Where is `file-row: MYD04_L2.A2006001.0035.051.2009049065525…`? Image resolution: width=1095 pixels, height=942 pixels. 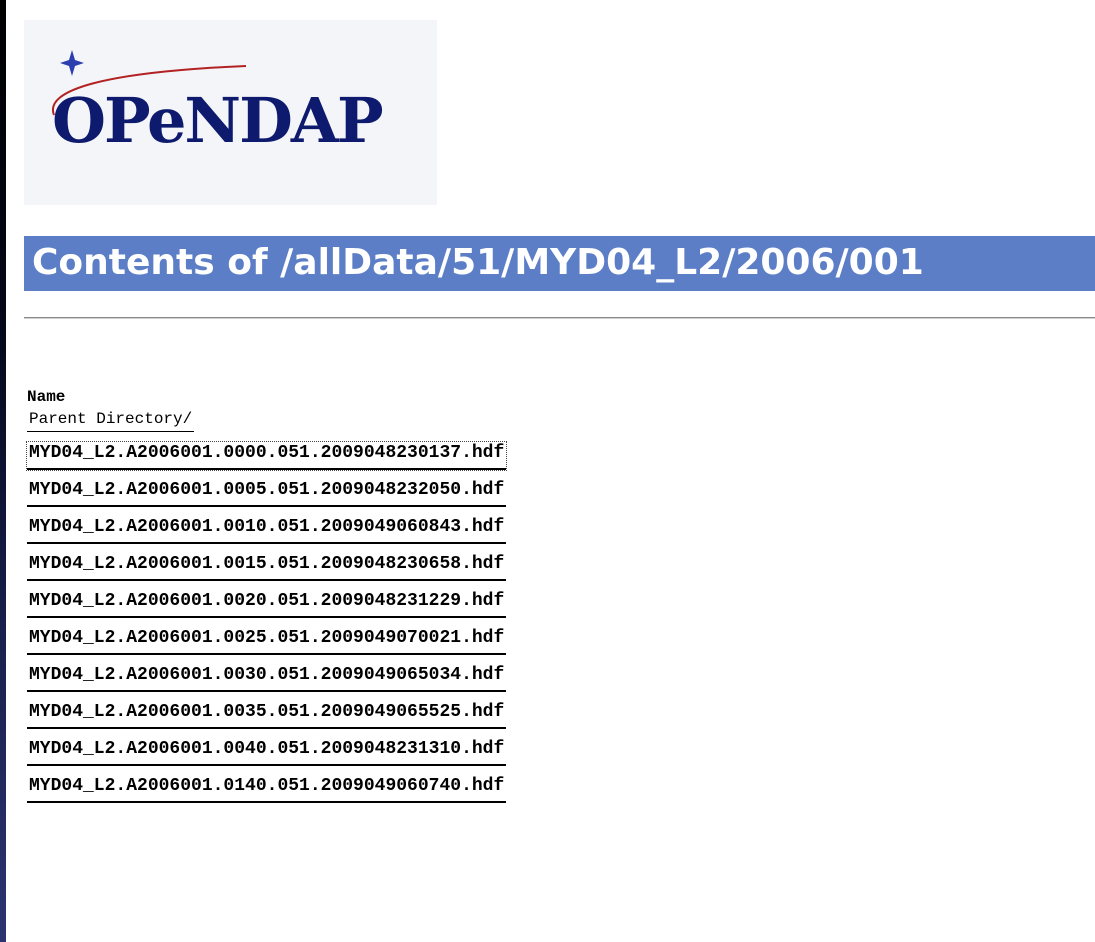
file-row: MYD04_L2.A2006001.0035.051.2009049065525… is located at coordinates (267, 719).